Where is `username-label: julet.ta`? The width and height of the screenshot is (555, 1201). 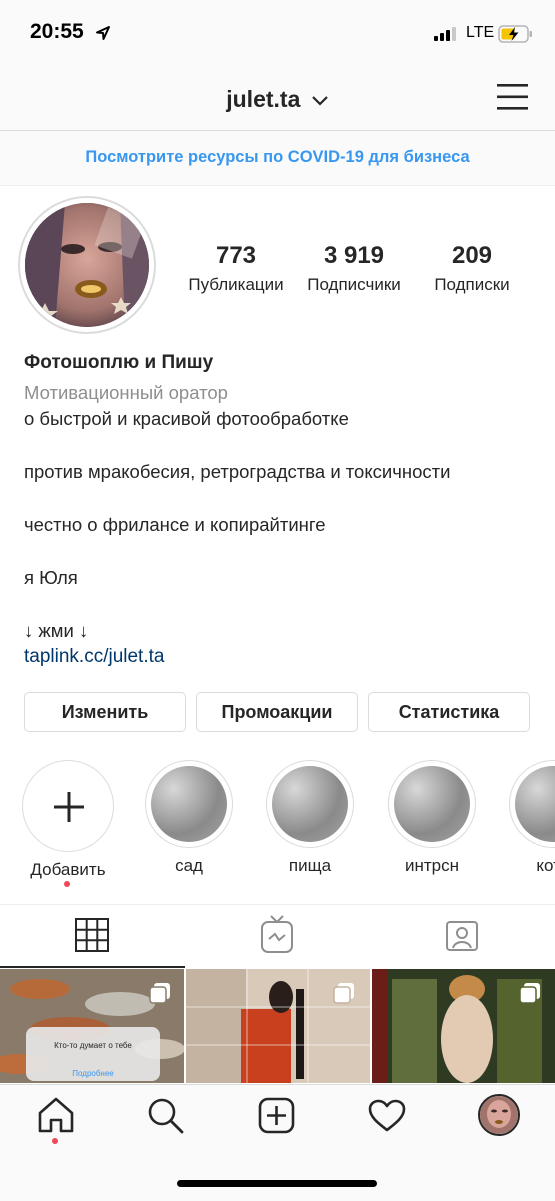 username-label: julet.ta is located at coordinates (263, 99).